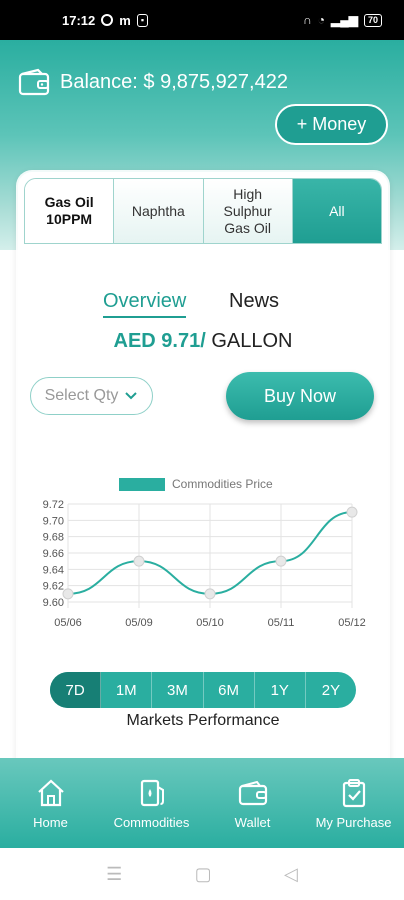 This screenshot has width=404, height=900. What do you see at coordinates (372, 20) in the screenshot?
I see `battery-icon: 70` at bounding box center [372, 20].